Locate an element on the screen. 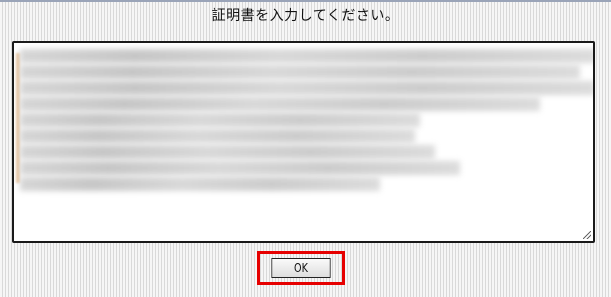 The width and height of the screenshot is (611, 297). window-top-border is located at coordinates (305, 1).